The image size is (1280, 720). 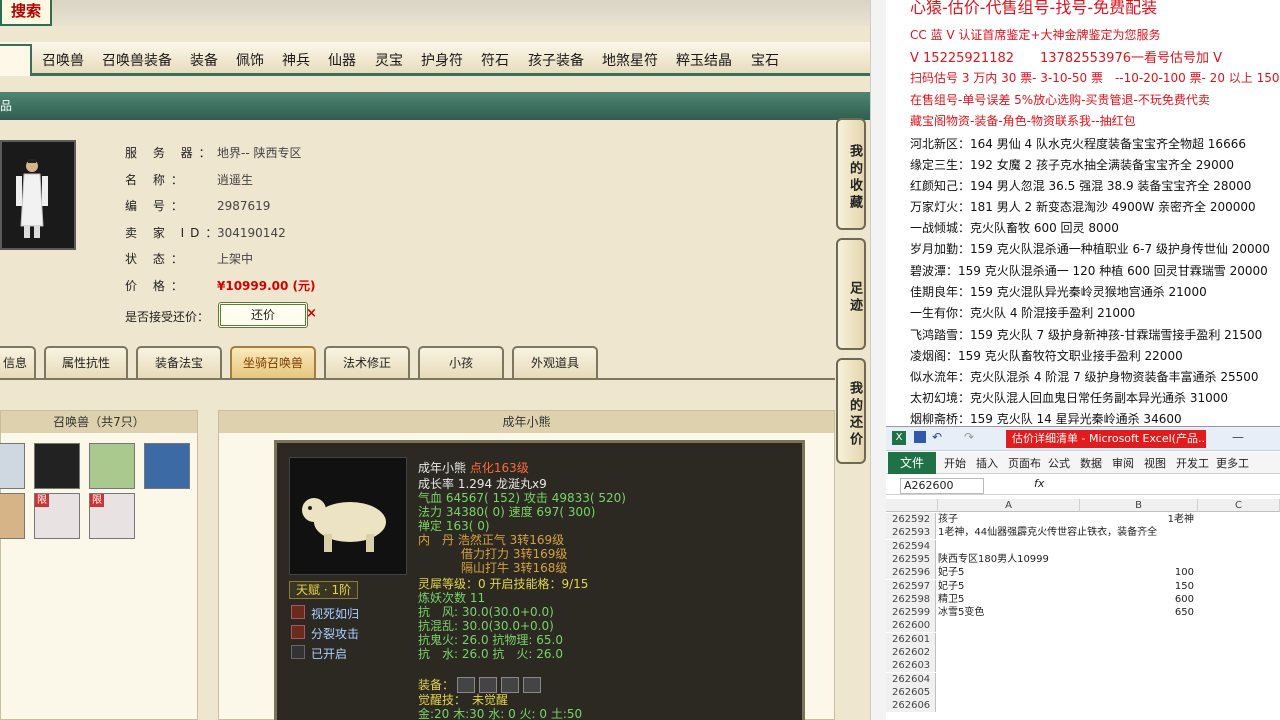 I want to click on skill-icon, so click(x=298, y=652).